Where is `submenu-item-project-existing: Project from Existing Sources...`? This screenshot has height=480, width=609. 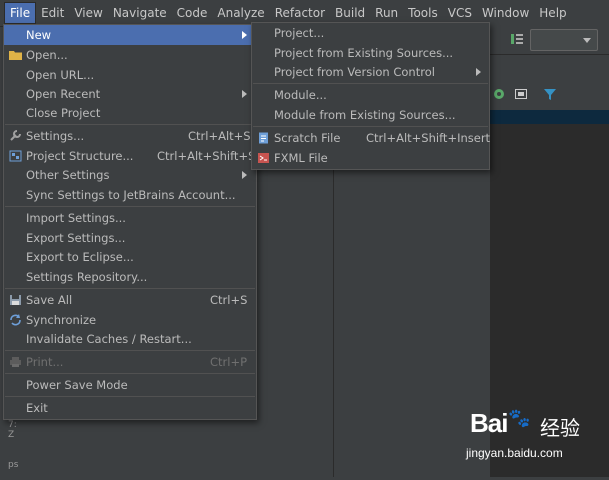
submenu-item-project-existing: Project from Existing Sources... is located at coordinates (370, 53).